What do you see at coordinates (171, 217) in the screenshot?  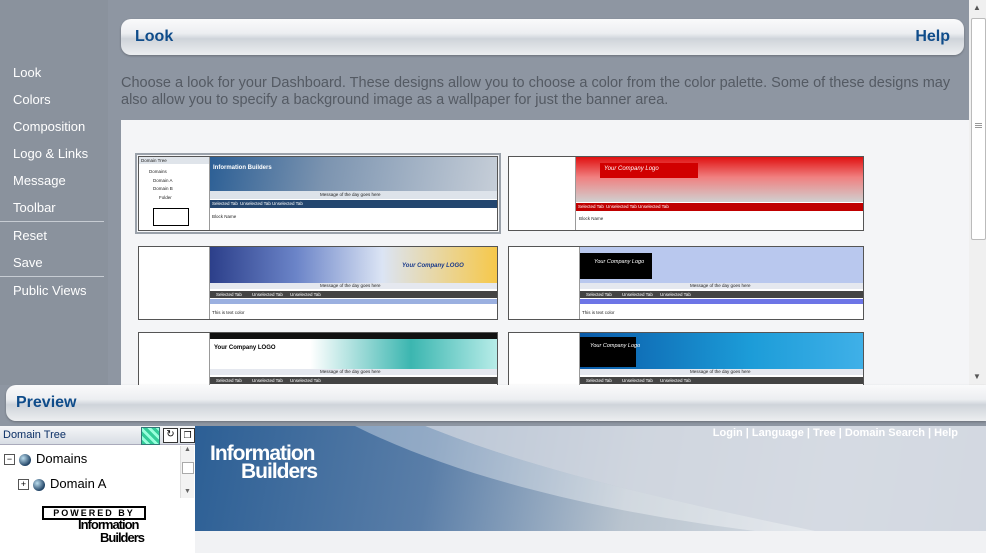 I see `thumb-powered-logo` at bounding box center [171, 217].